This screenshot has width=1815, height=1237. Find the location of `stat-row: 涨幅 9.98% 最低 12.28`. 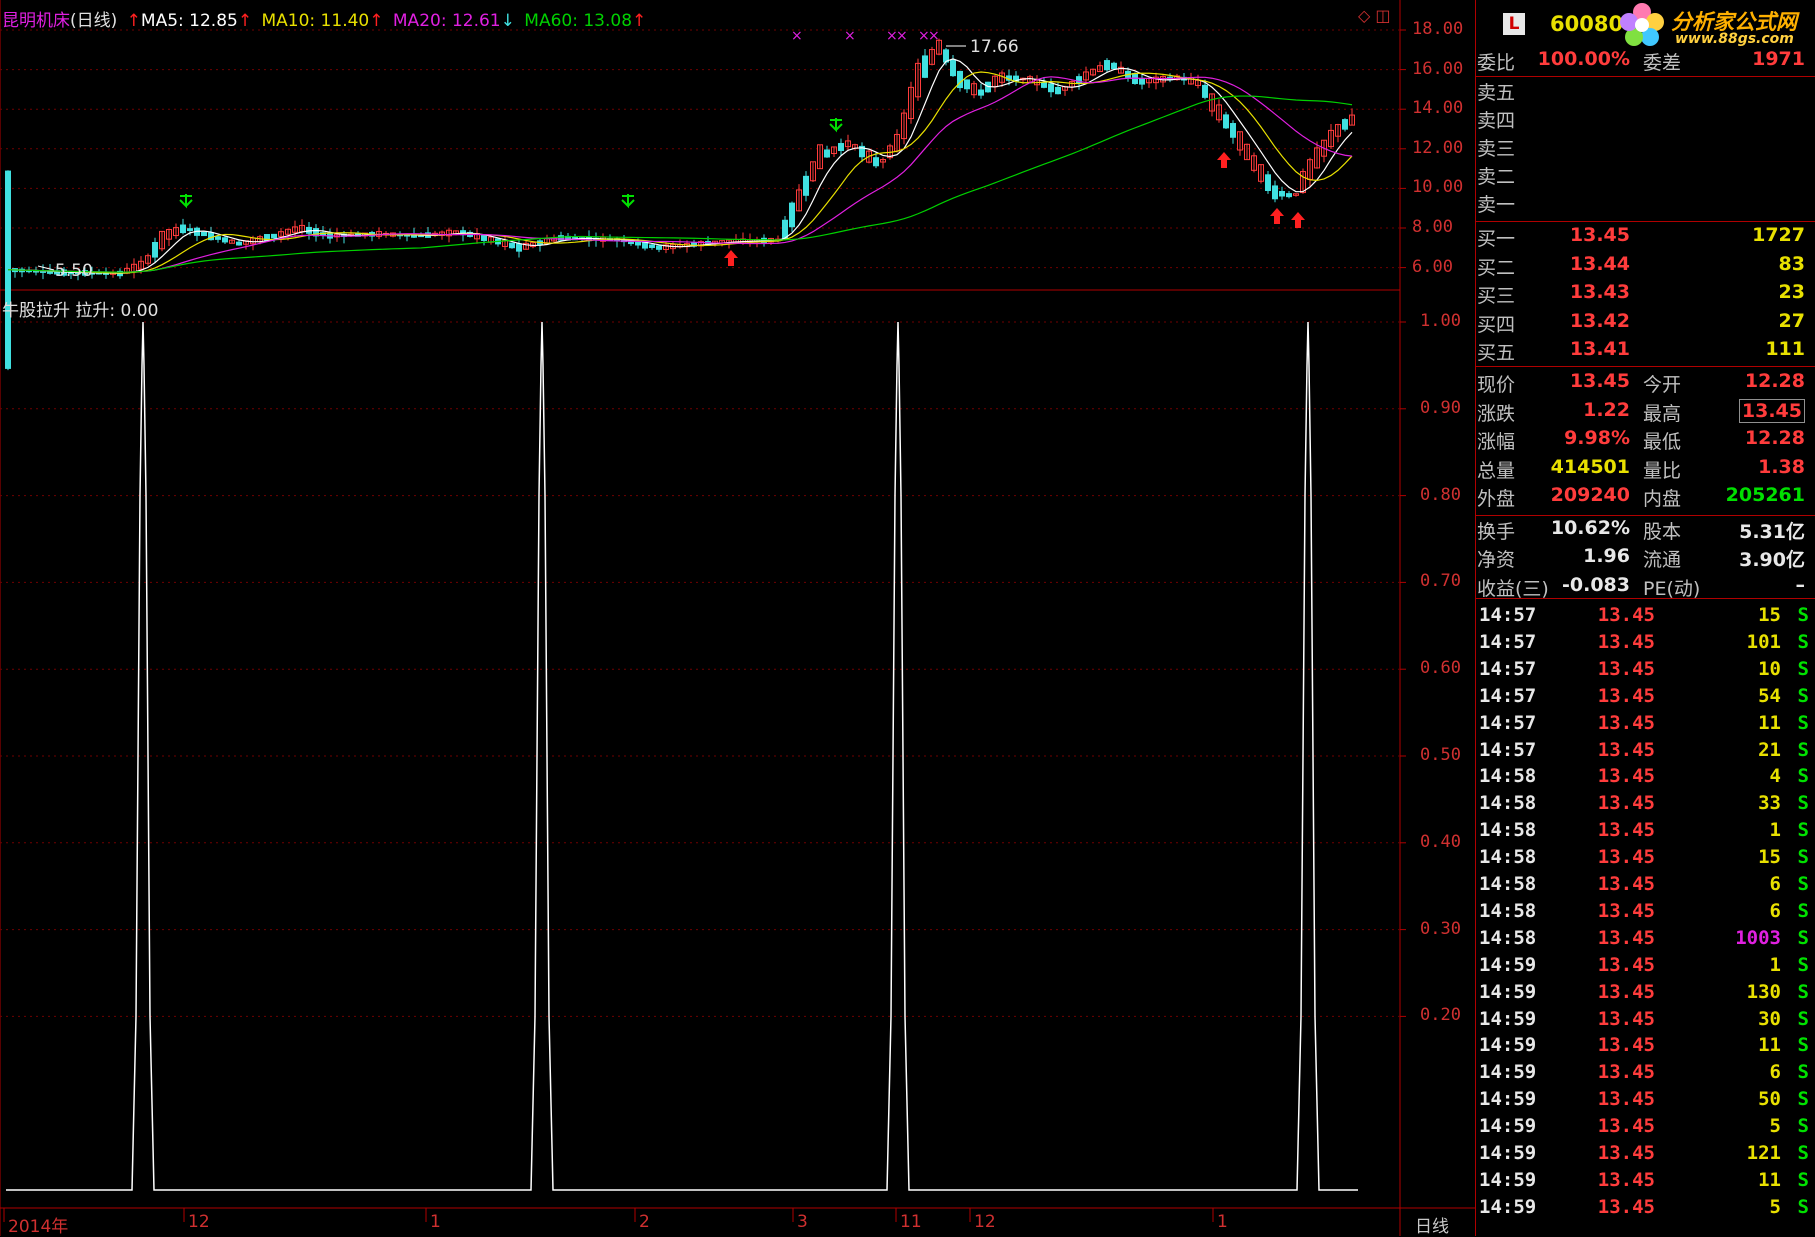

stat-row: 涨幅 9.98% 最低 12.28 is located at coordinates (1645, 441).